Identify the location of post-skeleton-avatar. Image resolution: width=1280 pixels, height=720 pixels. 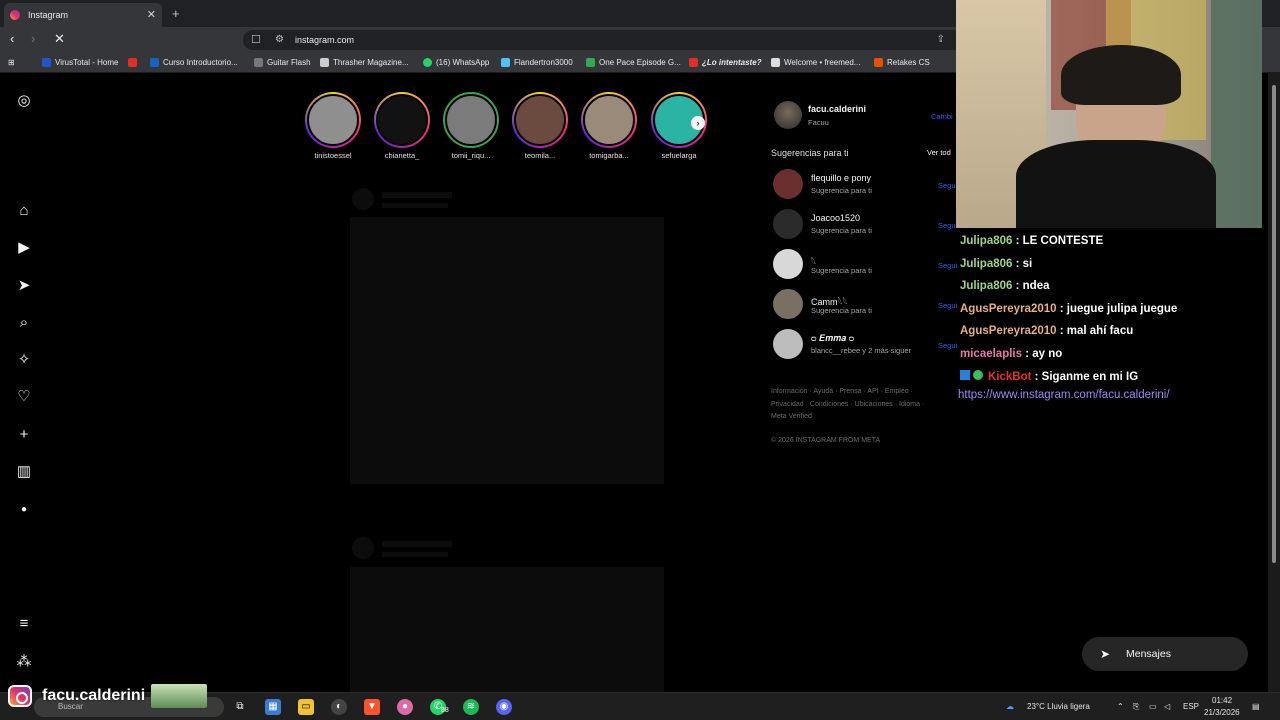
(363, 548).